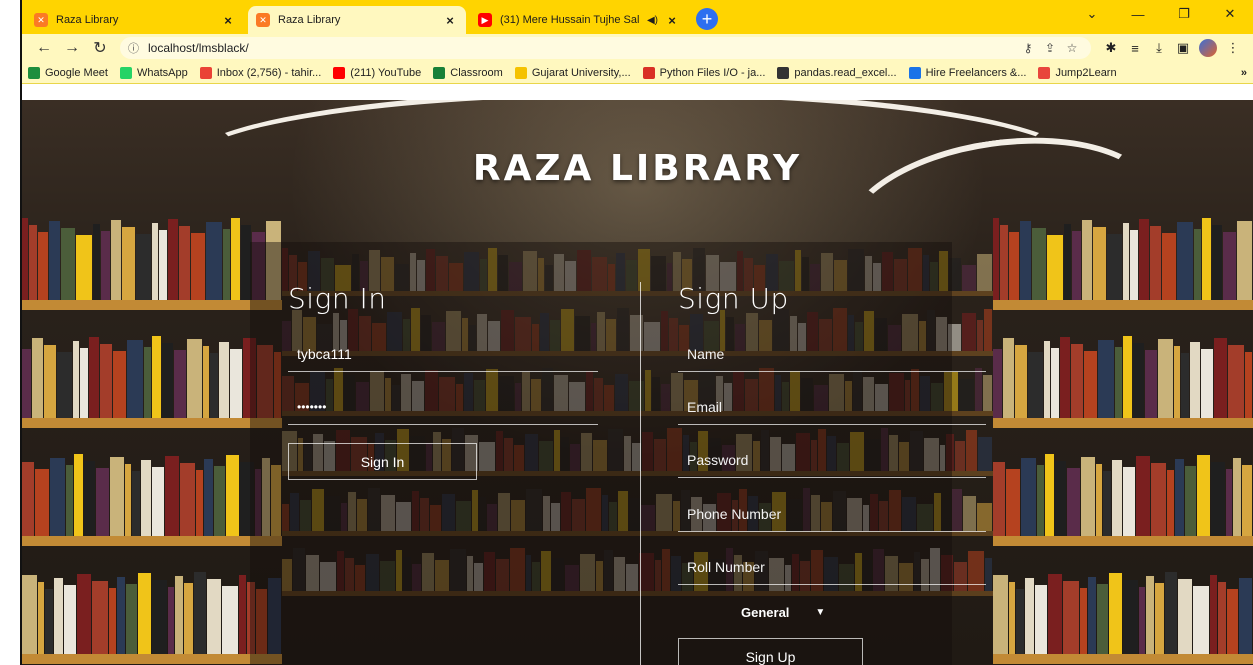 The width and height of the screenshot is (1253, 665). What do you see at coordinates (136, 48) in the screenshot?
I see `info-icon: ⓘ` at bounding box center [136, 48].